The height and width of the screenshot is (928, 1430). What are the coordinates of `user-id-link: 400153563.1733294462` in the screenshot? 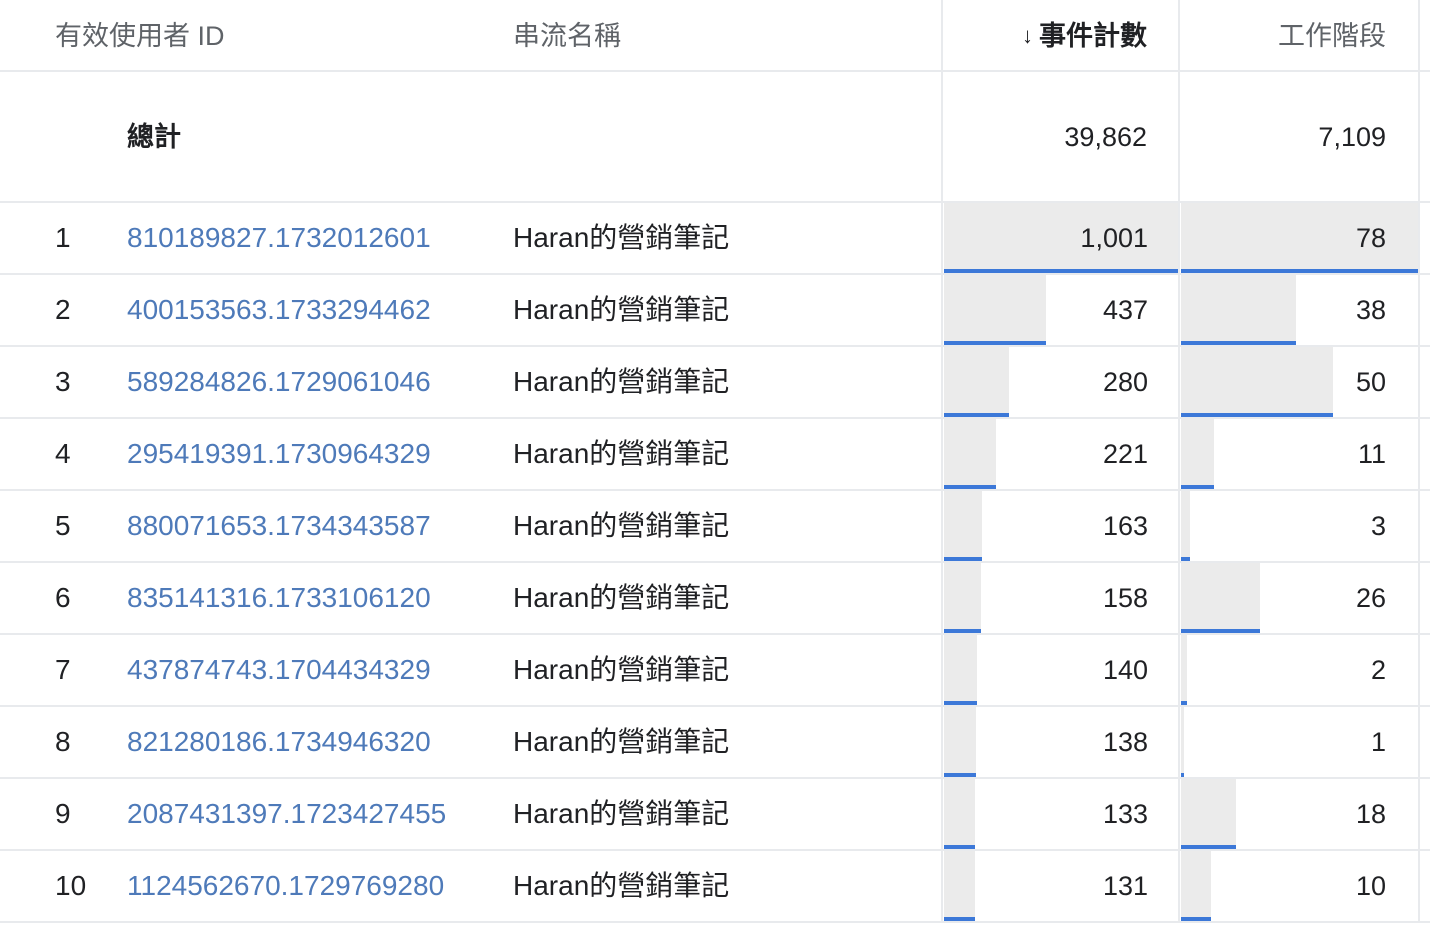 It's located at (279, 310).